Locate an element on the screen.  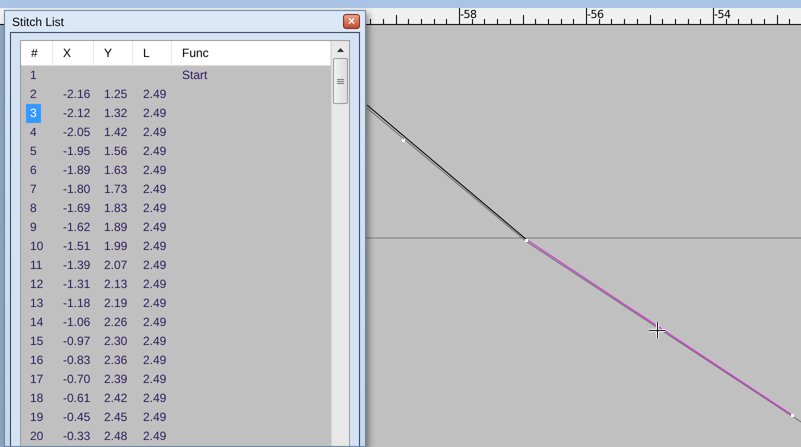
row-number: 17 is located at coordinates (37, 379).